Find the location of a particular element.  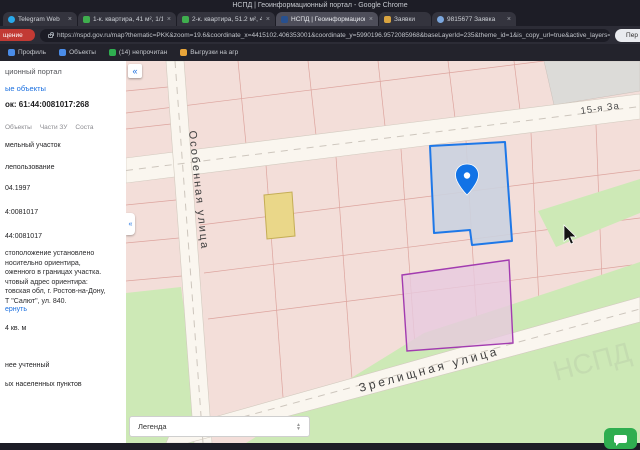

tab-zayavka-9815677: 9815677 Заявка × is located at coordinates (474, 19).